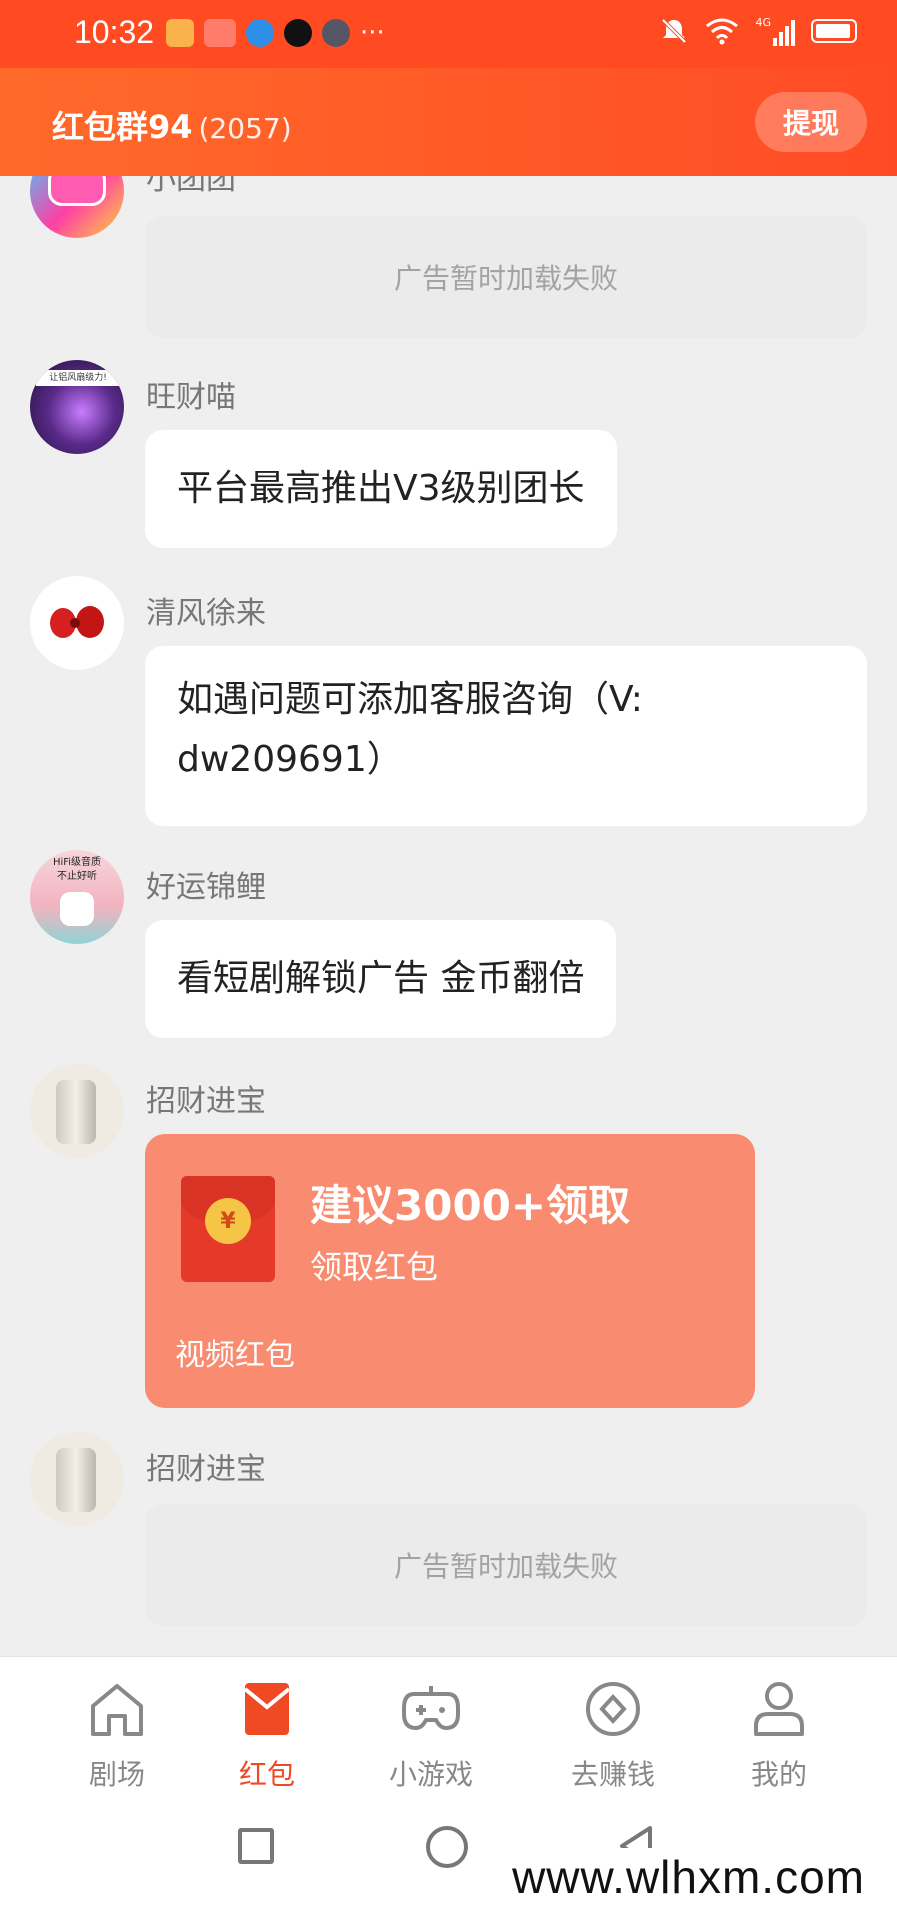 This screenshot has width=897, height=1920. Describe the element at coordinates (245, 128) in the screenshot. I see `member-count: (2057)` at that location.